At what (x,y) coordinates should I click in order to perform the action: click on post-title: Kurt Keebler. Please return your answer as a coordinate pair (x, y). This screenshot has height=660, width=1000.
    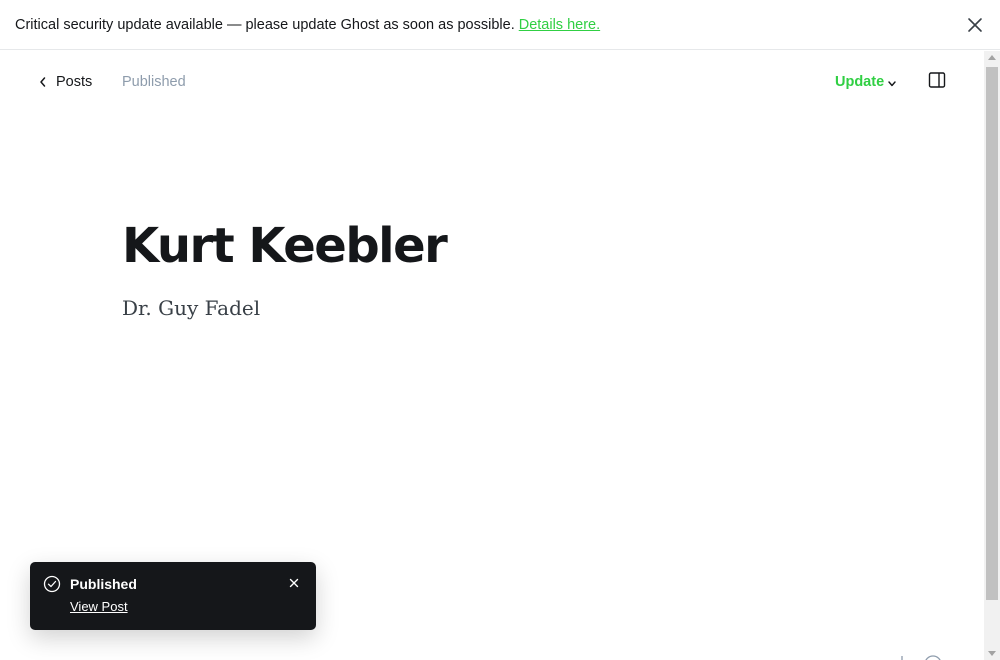
    Looking at the image, I should click on (285, 246).